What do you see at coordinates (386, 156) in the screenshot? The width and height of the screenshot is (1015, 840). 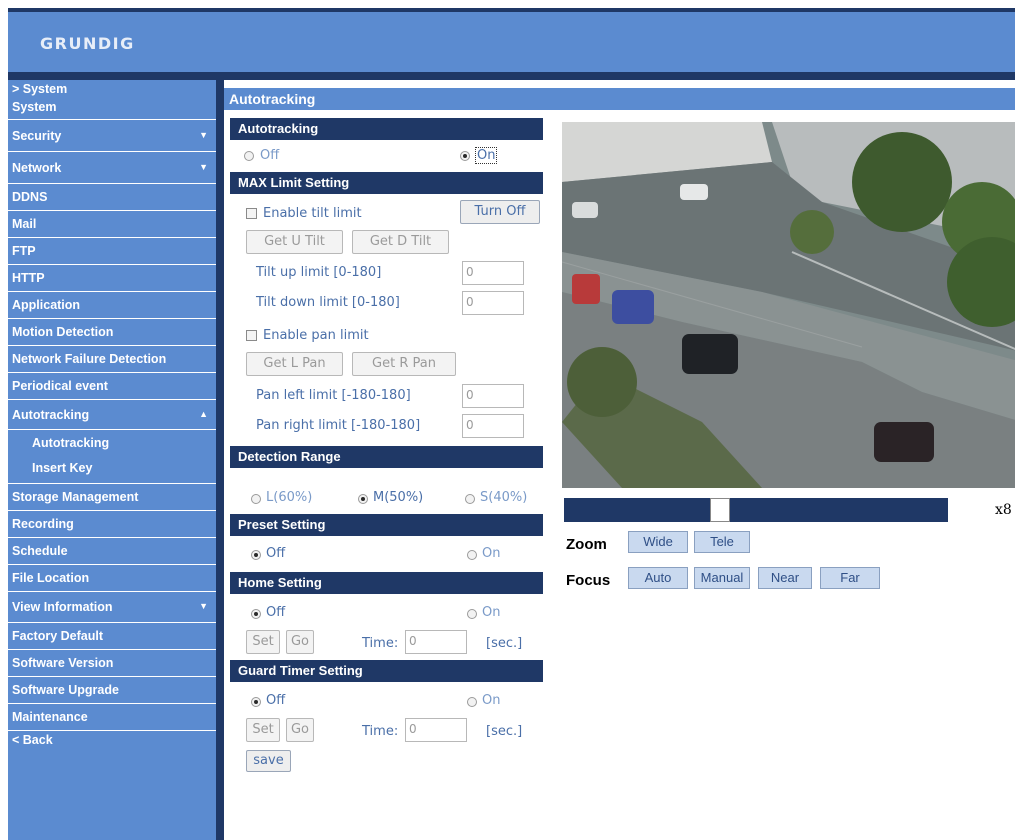 I see `autotracking-row: Off On` at bounding box center [386, 156].